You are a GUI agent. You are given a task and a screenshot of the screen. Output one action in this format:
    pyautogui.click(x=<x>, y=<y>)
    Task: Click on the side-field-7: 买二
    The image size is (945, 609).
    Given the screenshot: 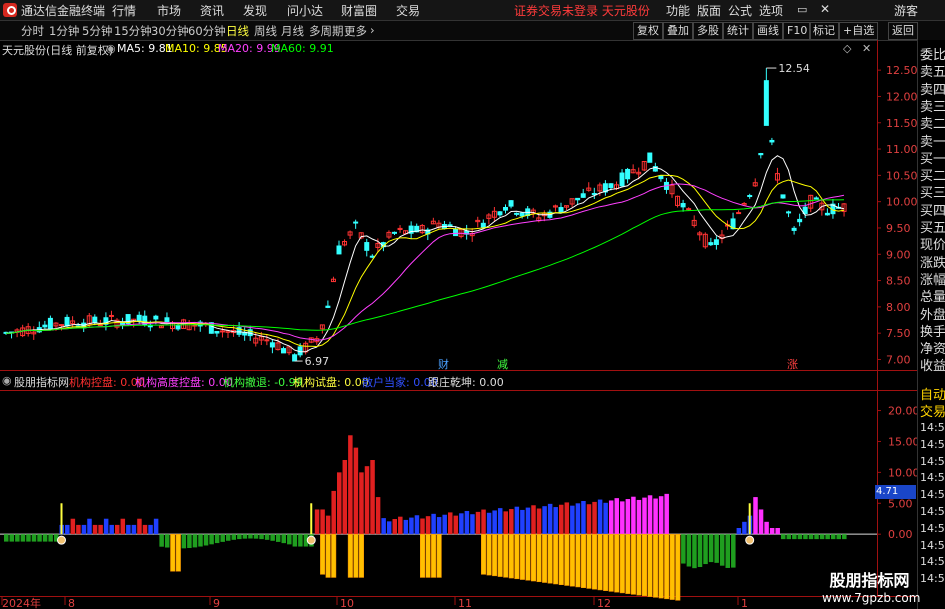 What is the action you would take?
    pyautogui.click(x=932, y=177)
    